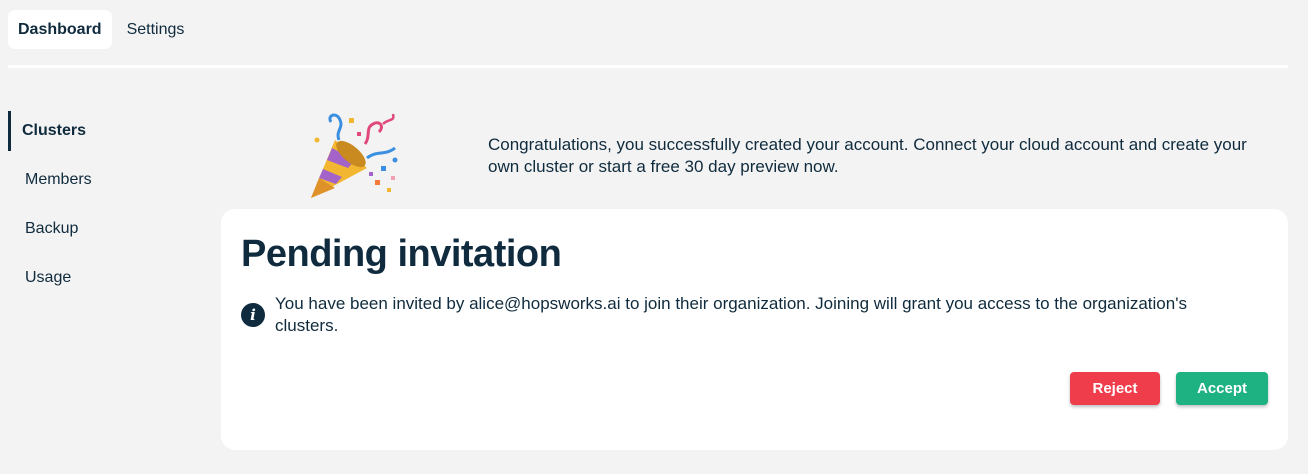 This screenshot has height=474, width=1308. Describe the element at coordinates (103, 229) in the screenshot. I see `sidebar-item-backup: Backup` at that location.